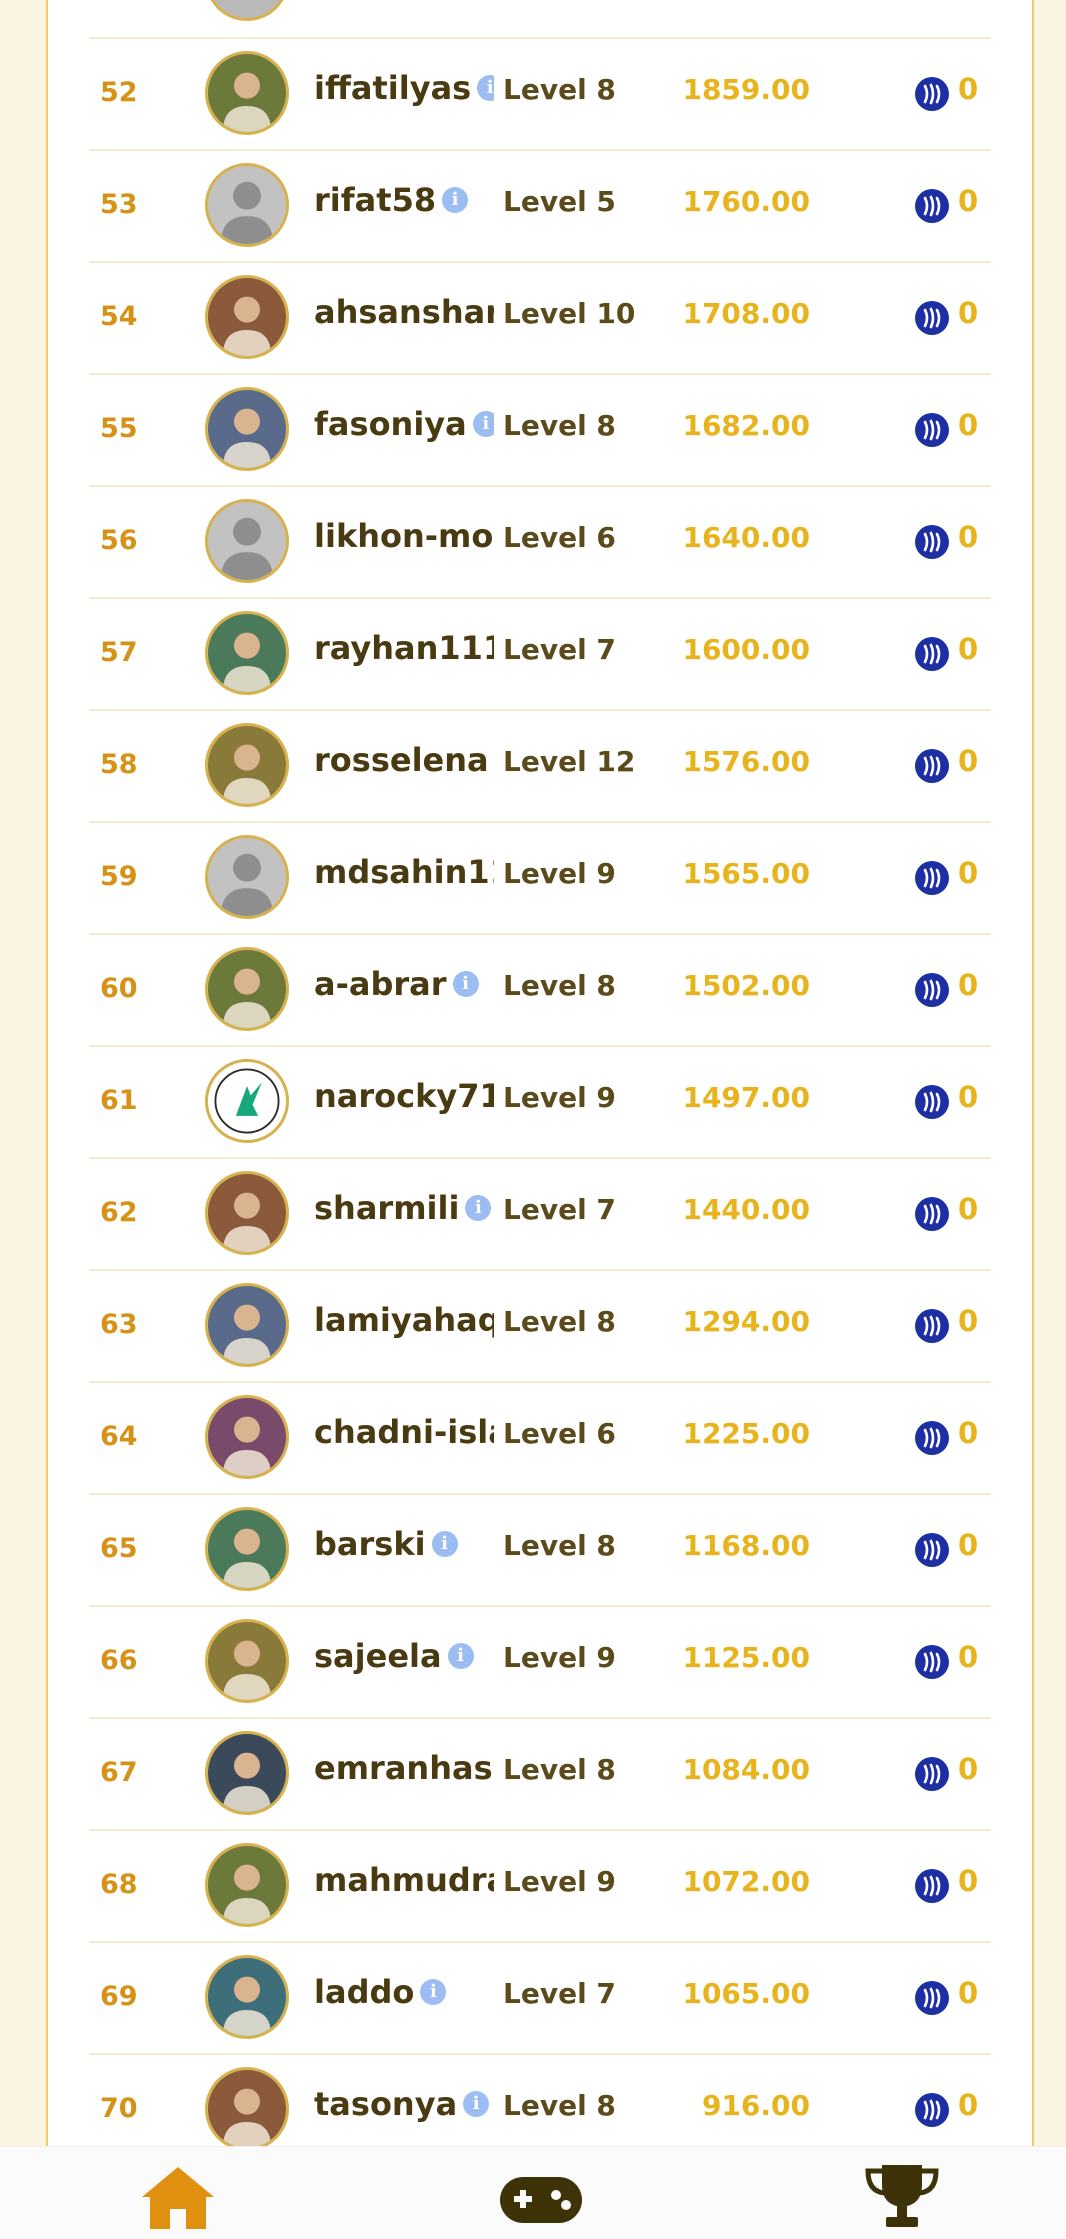 The width and height of the screenshot is (1066, 2239). I want to click on nav-games-button, so click(541, 2197).